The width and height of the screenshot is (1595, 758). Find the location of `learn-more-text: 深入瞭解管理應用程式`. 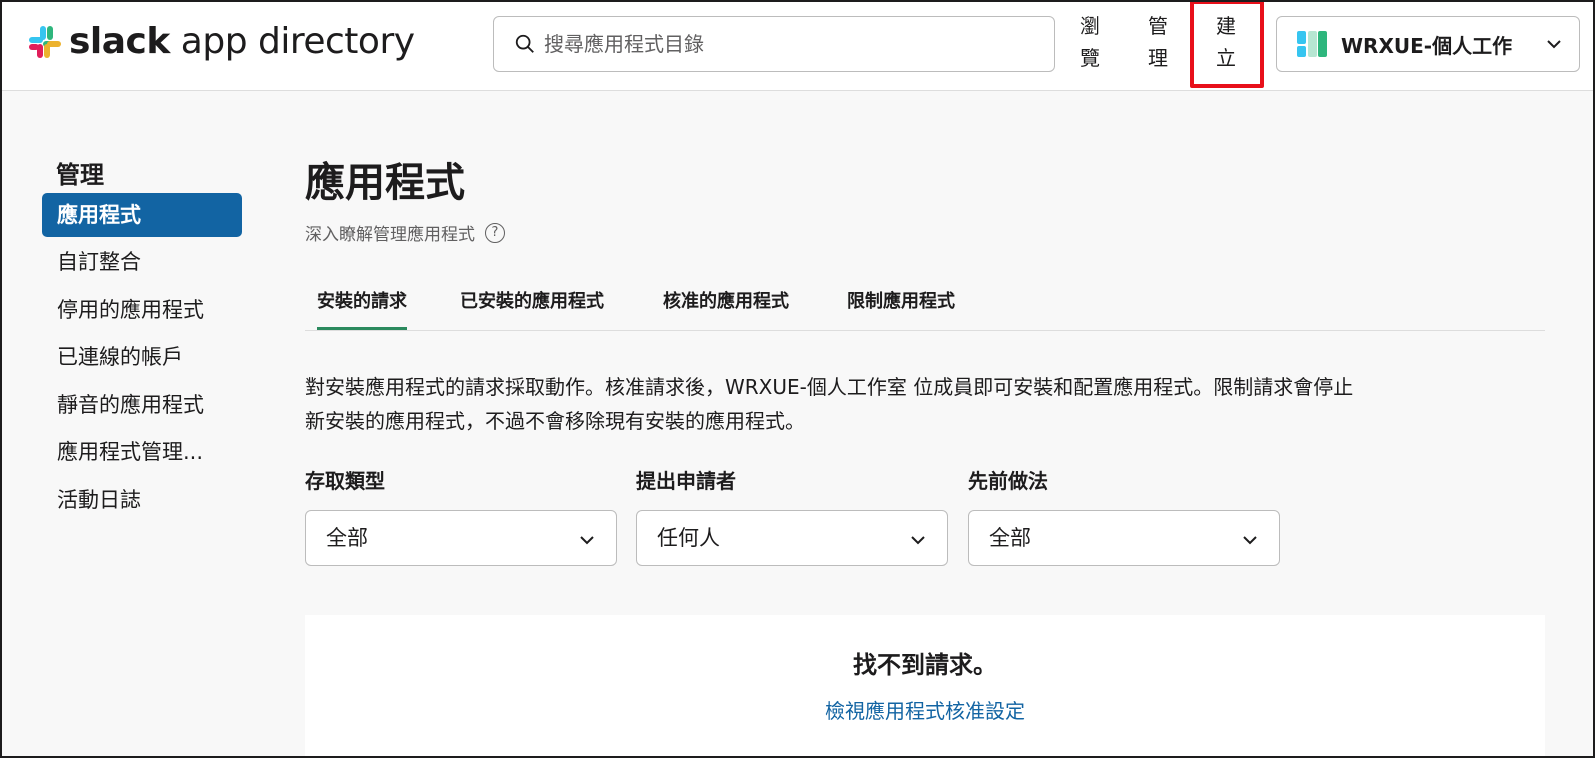

learn-more-text: 深入瞭解管理應用程式 is located at coordinates (390, 235).